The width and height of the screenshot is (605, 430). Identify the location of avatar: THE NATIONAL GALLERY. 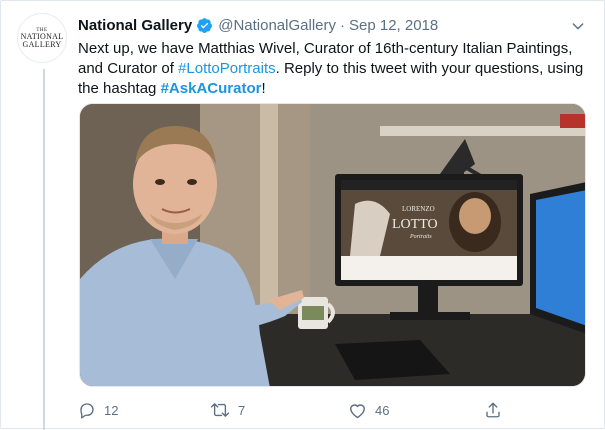
(42, 38).